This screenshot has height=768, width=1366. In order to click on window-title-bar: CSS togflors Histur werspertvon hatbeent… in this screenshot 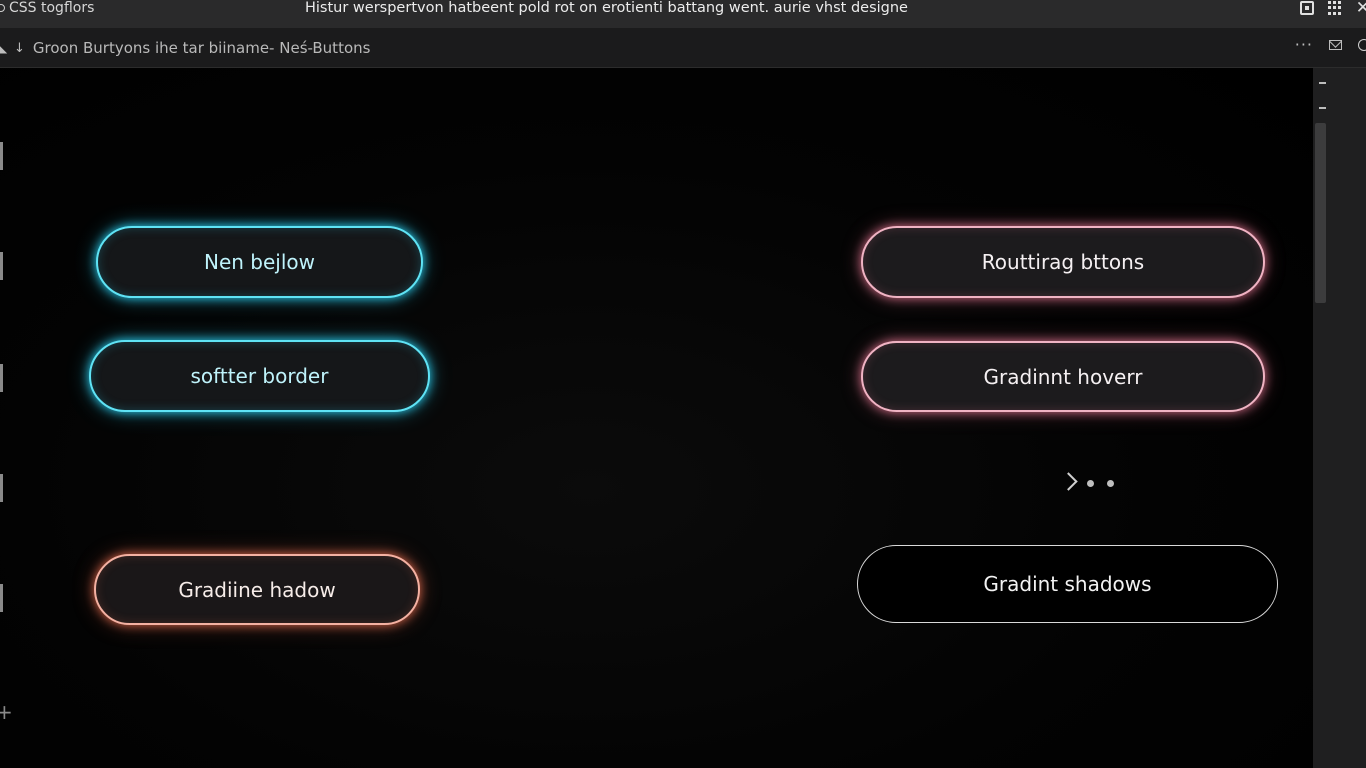, I will do `click(683, 14)`.